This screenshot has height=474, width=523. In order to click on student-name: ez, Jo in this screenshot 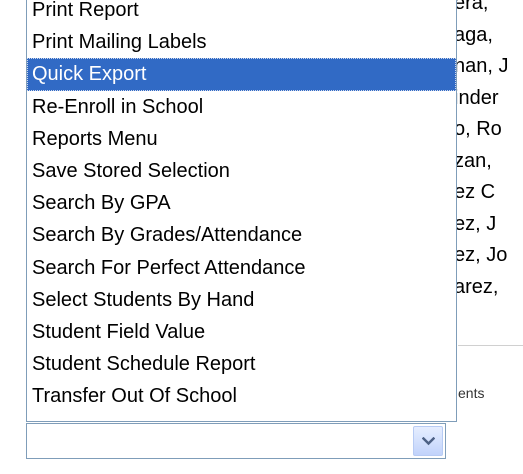, I will do `click(488, 256)`.